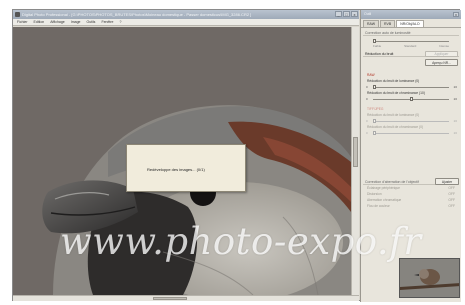 This screenshot has height=305, width=465. Describe the element at coordinates (121, 22) in the screenshot. I see `menu-help: ?` at that location.